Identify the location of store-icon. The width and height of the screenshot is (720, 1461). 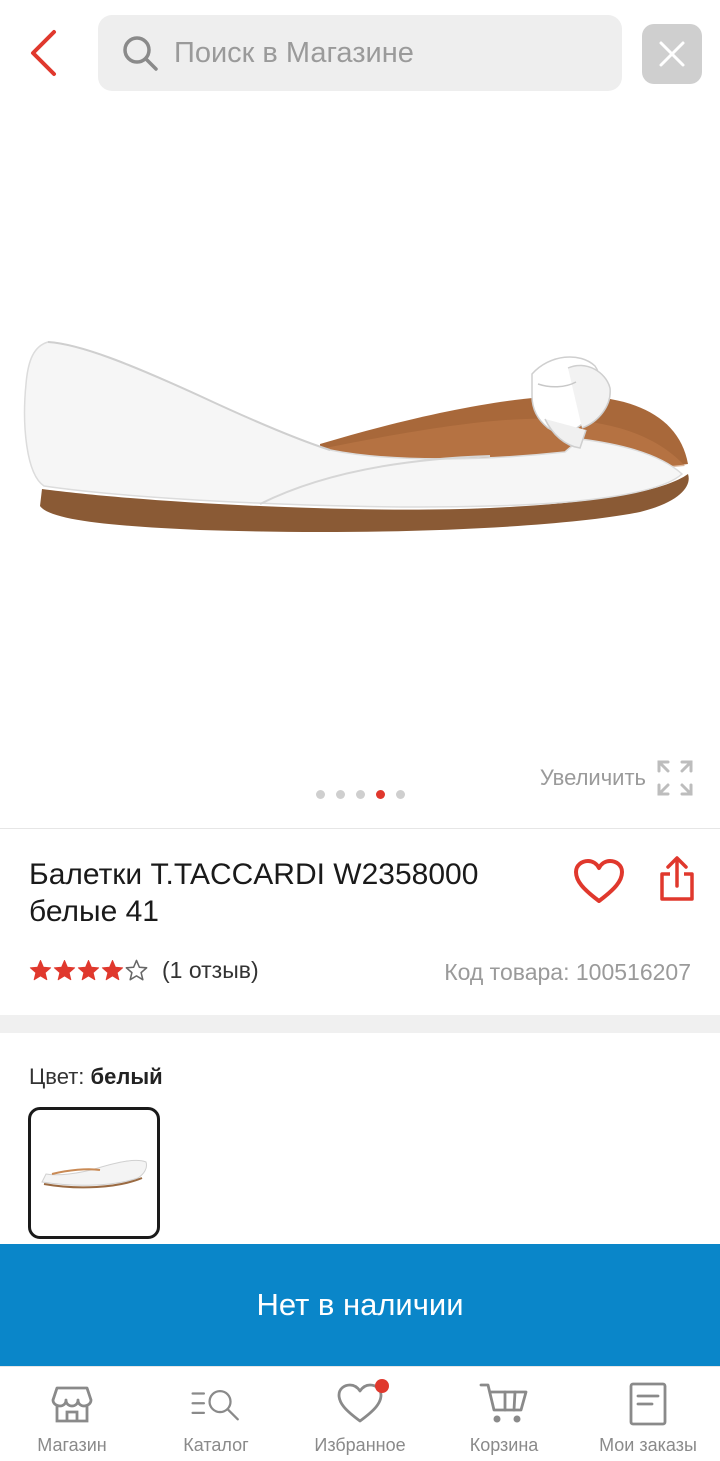
(72, 1404).